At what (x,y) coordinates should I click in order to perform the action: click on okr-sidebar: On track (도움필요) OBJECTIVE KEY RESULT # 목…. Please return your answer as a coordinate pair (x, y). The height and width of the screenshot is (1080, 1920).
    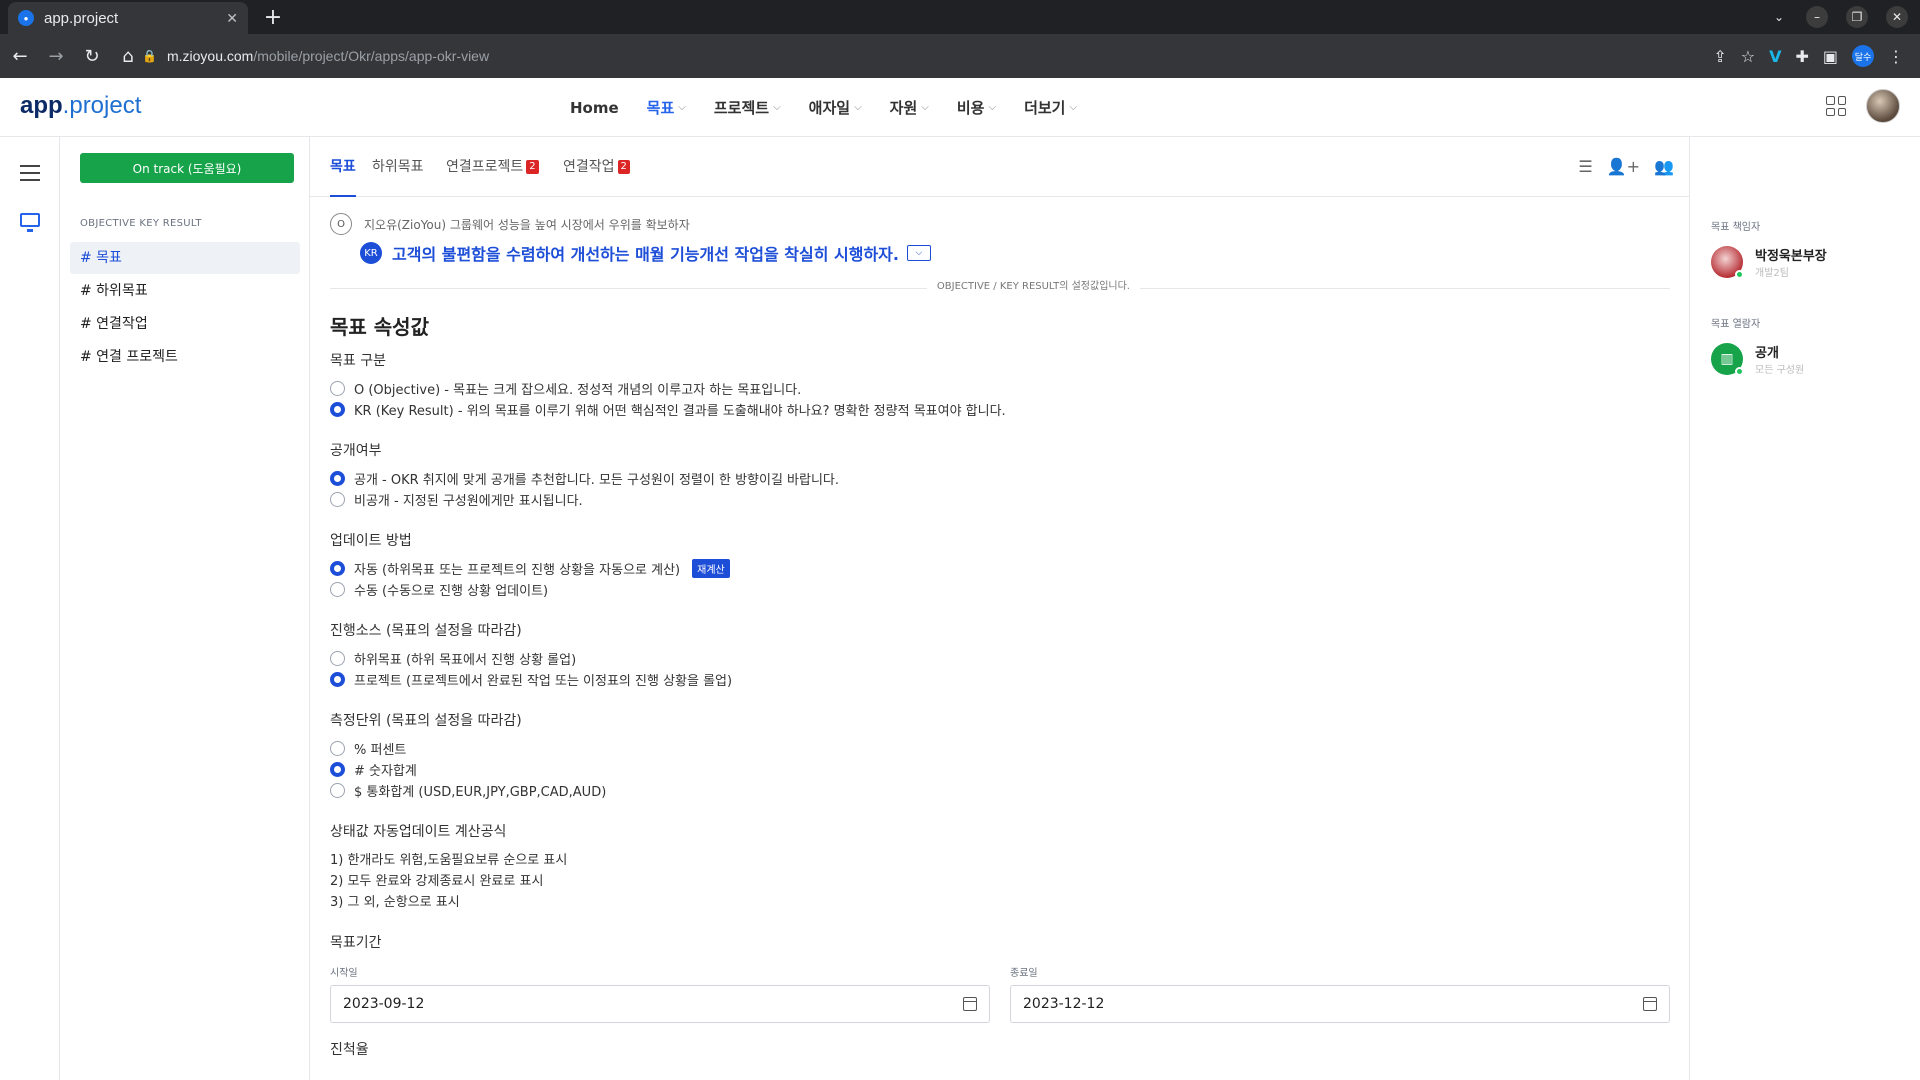
    Looking at the image, I should click on (185, 608).